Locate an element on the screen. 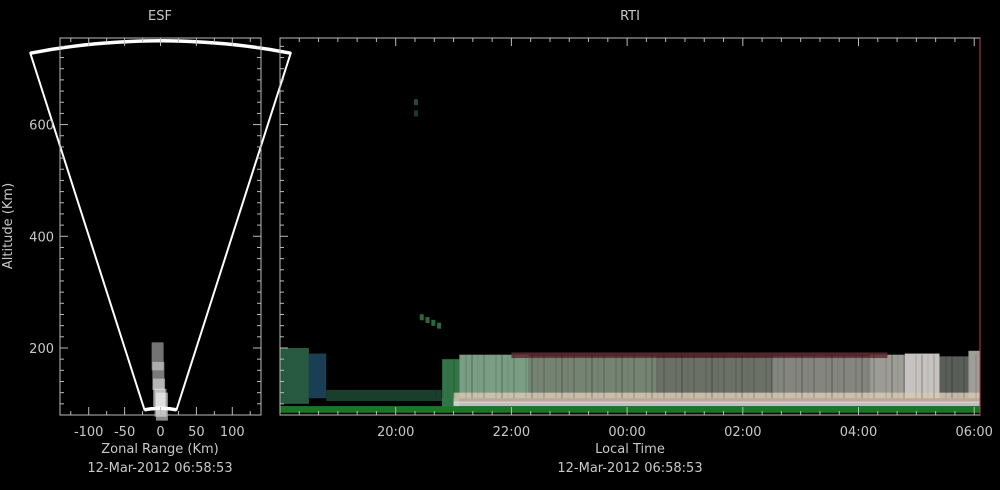 Image resolution: width=1000 pixels, height=490 pixels. esf-x-tick-label: -100 is located at coordinates (89, 432).